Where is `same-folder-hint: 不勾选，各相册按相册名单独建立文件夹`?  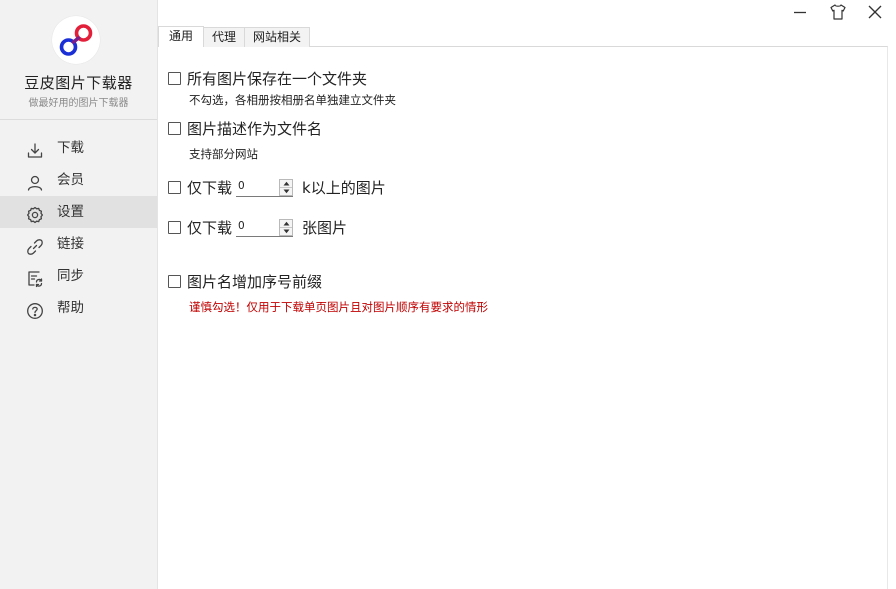
same-folder-hint: 不勾选，各相册按相册名单独建立文件夹 is located at coordinates (292, 100).